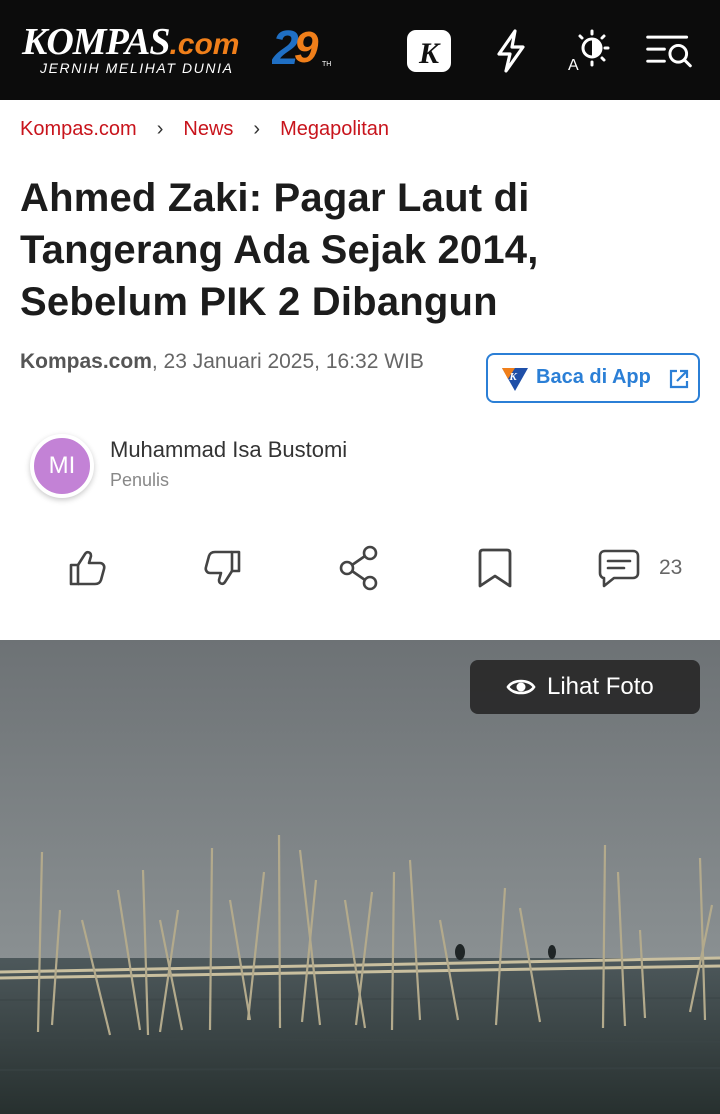 The height and width of the screenshot is (1114, 720). What do you see at coordinates (306, 47) in the screenshot?
I see `svg-text: 9` at bounding box center [306, 47].